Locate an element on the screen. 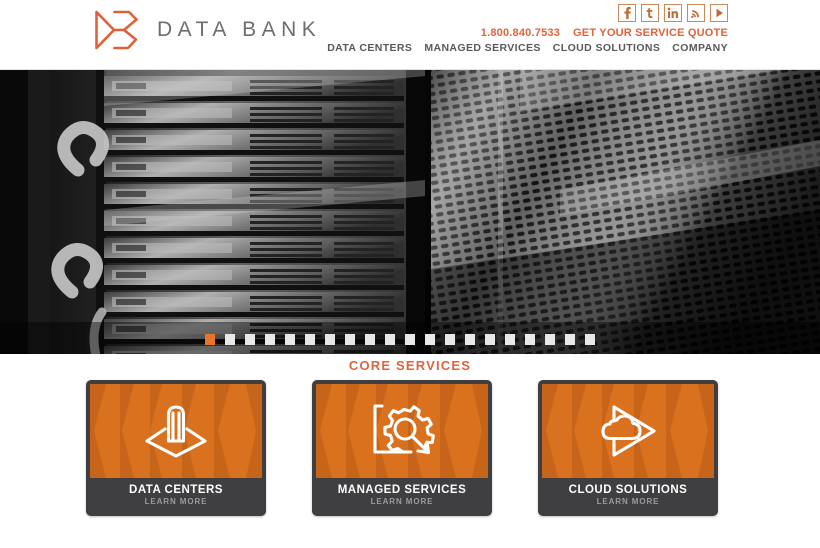 Image resolution: width=820 pixels, height=548 pixels. card-title: CLOUD SOLUTIONS is located at coordinates (628, 490).